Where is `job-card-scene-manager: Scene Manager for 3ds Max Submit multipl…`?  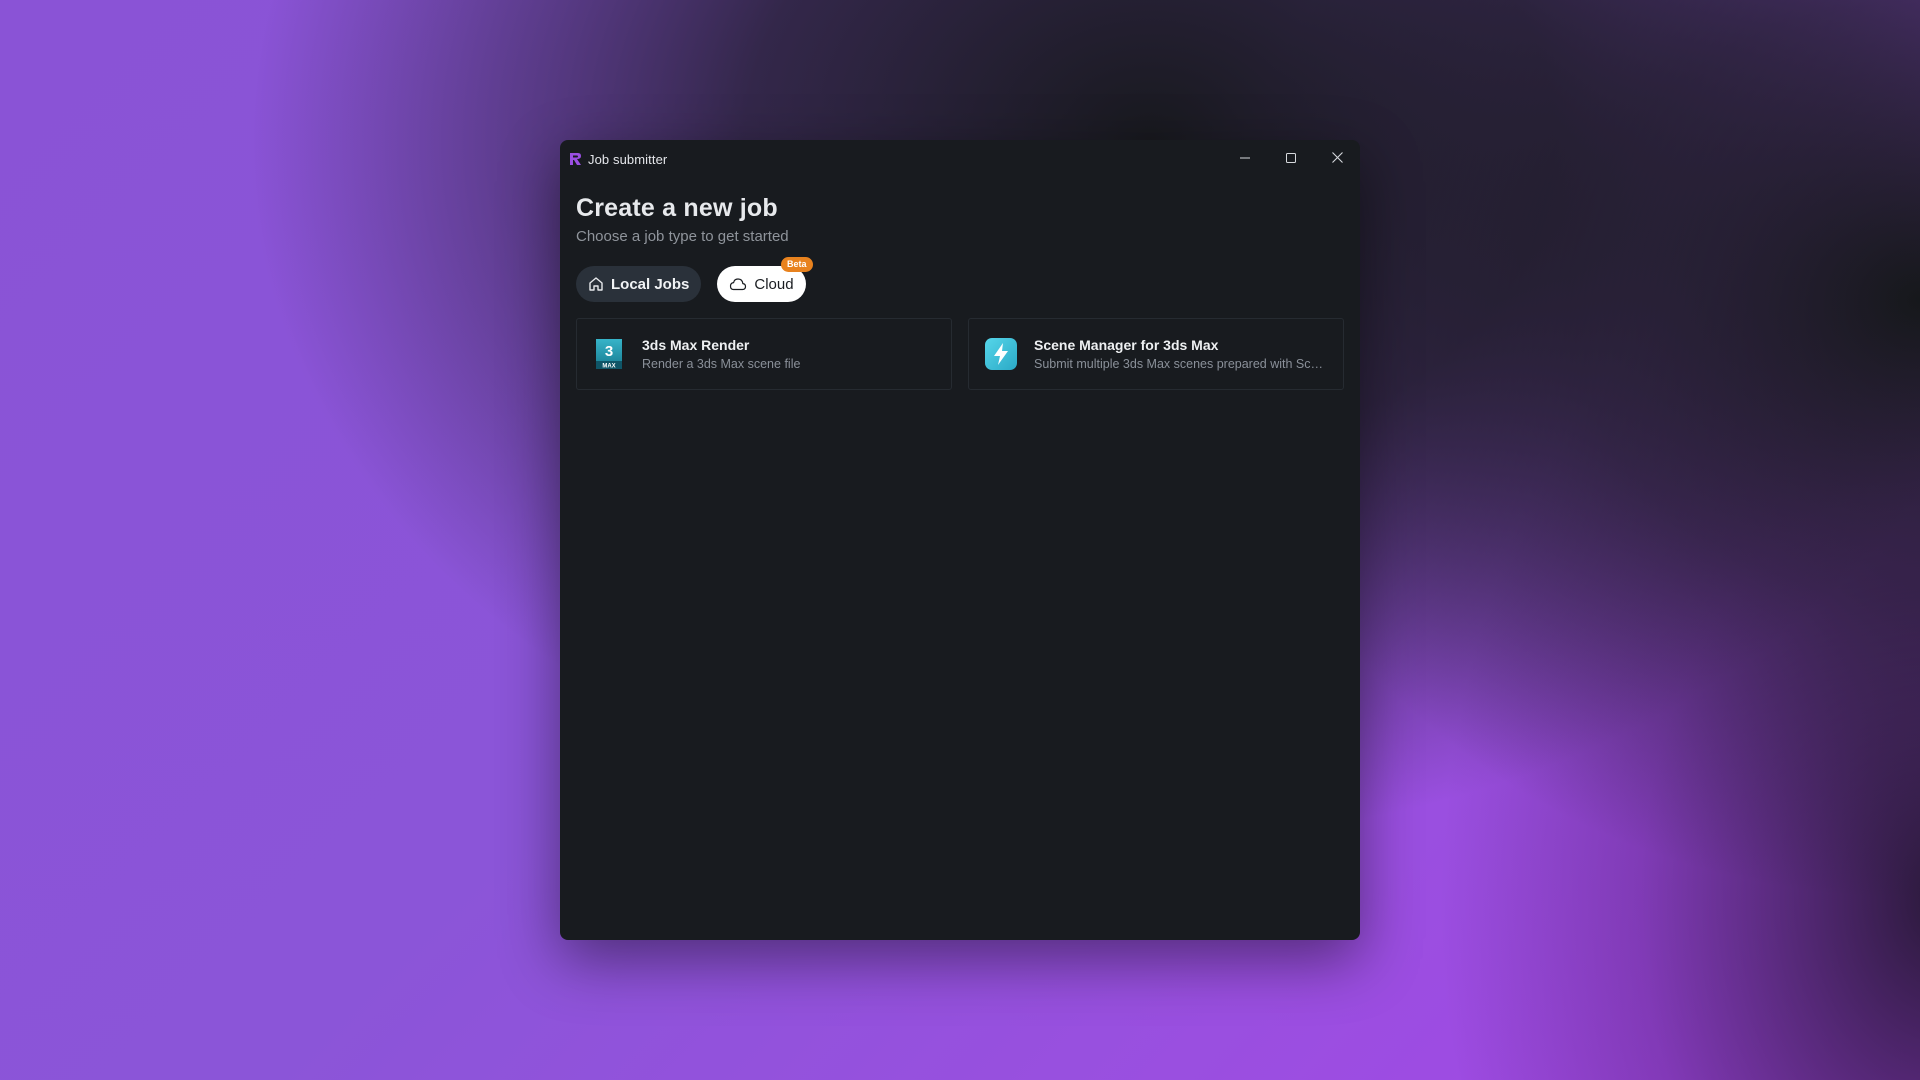
job-card-scene-manager: Scene Manager for 3ds Max Submit multipl… is located at coordinates (1156, 354).